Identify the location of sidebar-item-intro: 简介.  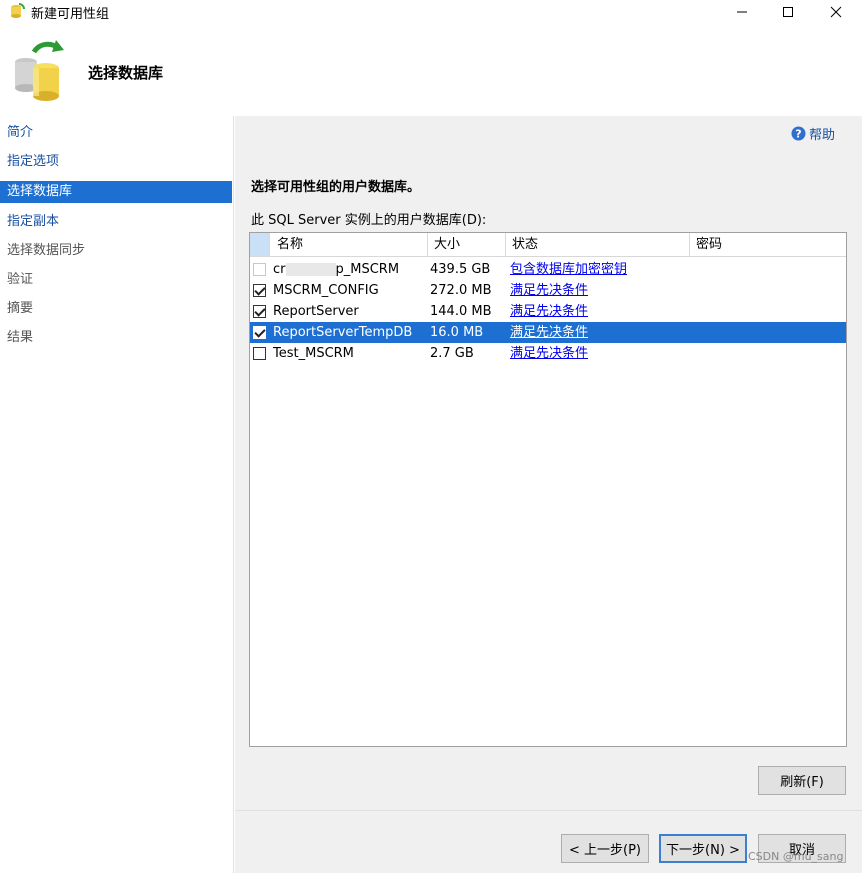
(116, 133).